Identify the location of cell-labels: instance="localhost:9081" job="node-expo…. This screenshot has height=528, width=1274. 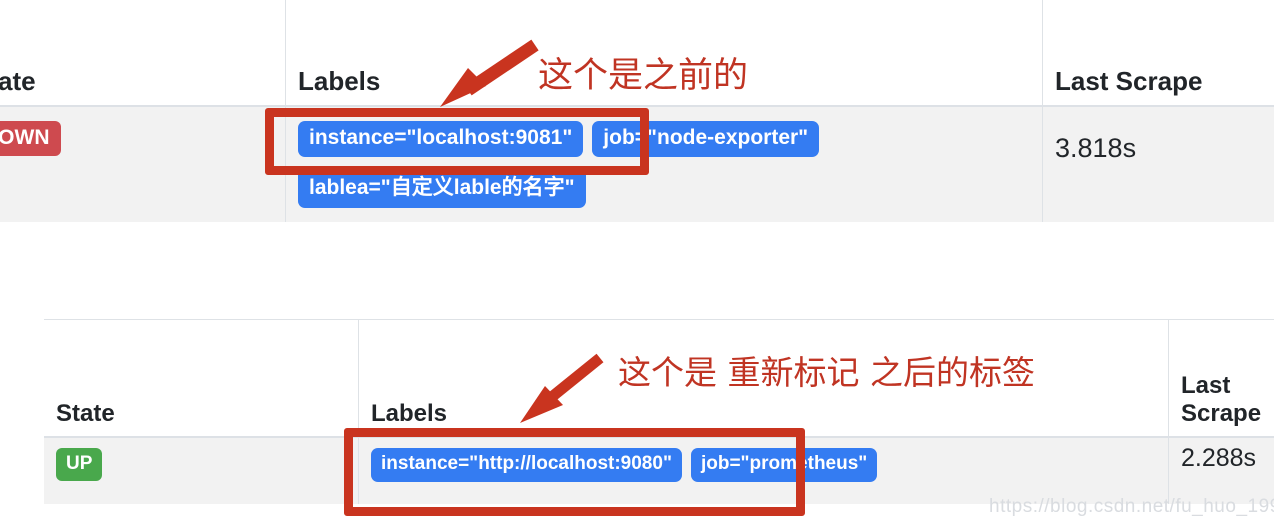
(663, 164).